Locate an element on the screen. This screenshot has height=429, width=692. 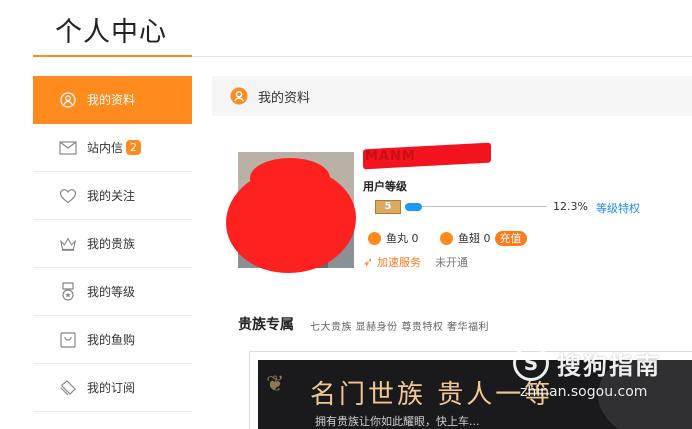
redaction-scribble is located at coordinates (290, 178).